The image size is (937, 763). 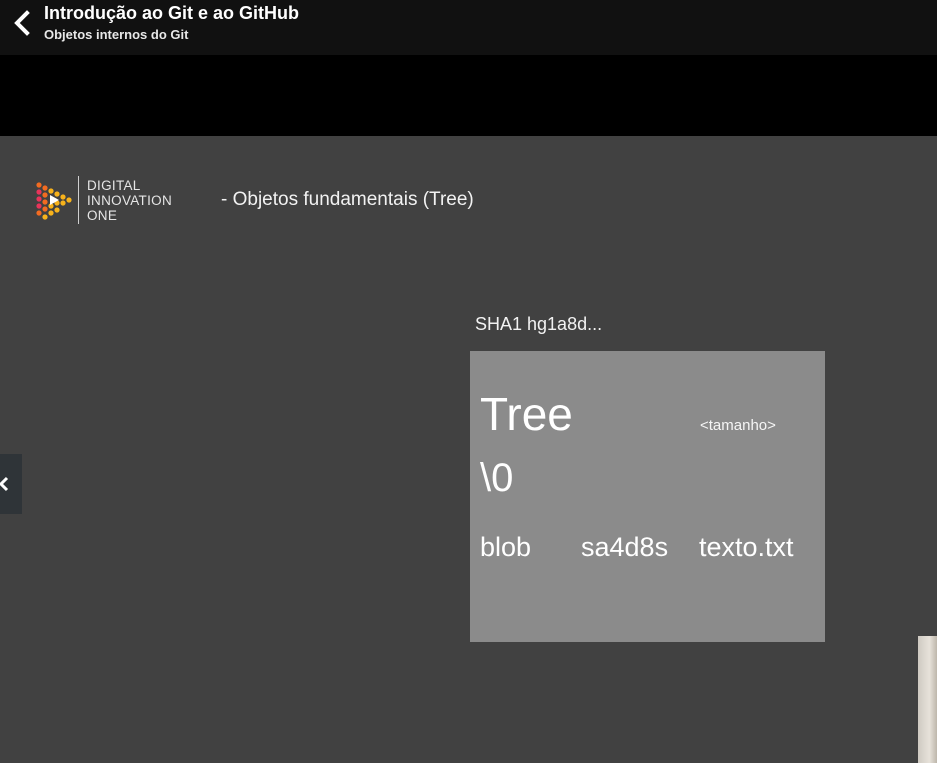 I want to click on slide-heading: - Objetos fundamentais (Tree), so click(x=347, y=199).